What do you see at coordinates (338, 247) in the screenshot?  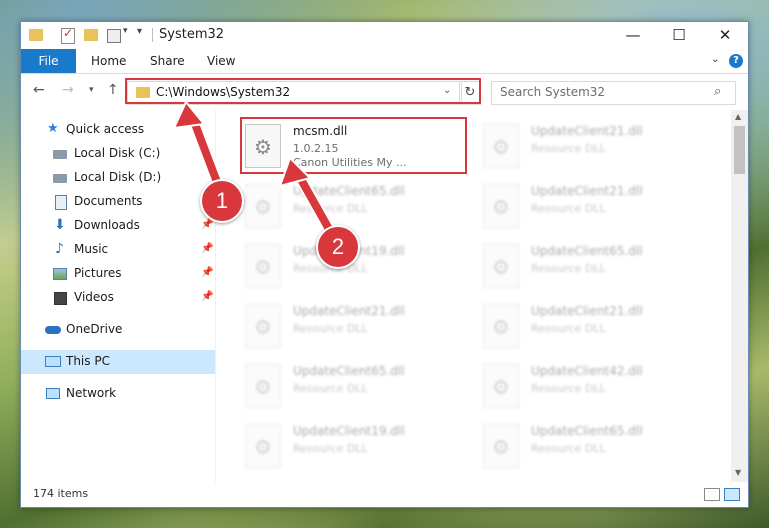 I see `step-2-badge: 2` at bounding box center [338, 247].